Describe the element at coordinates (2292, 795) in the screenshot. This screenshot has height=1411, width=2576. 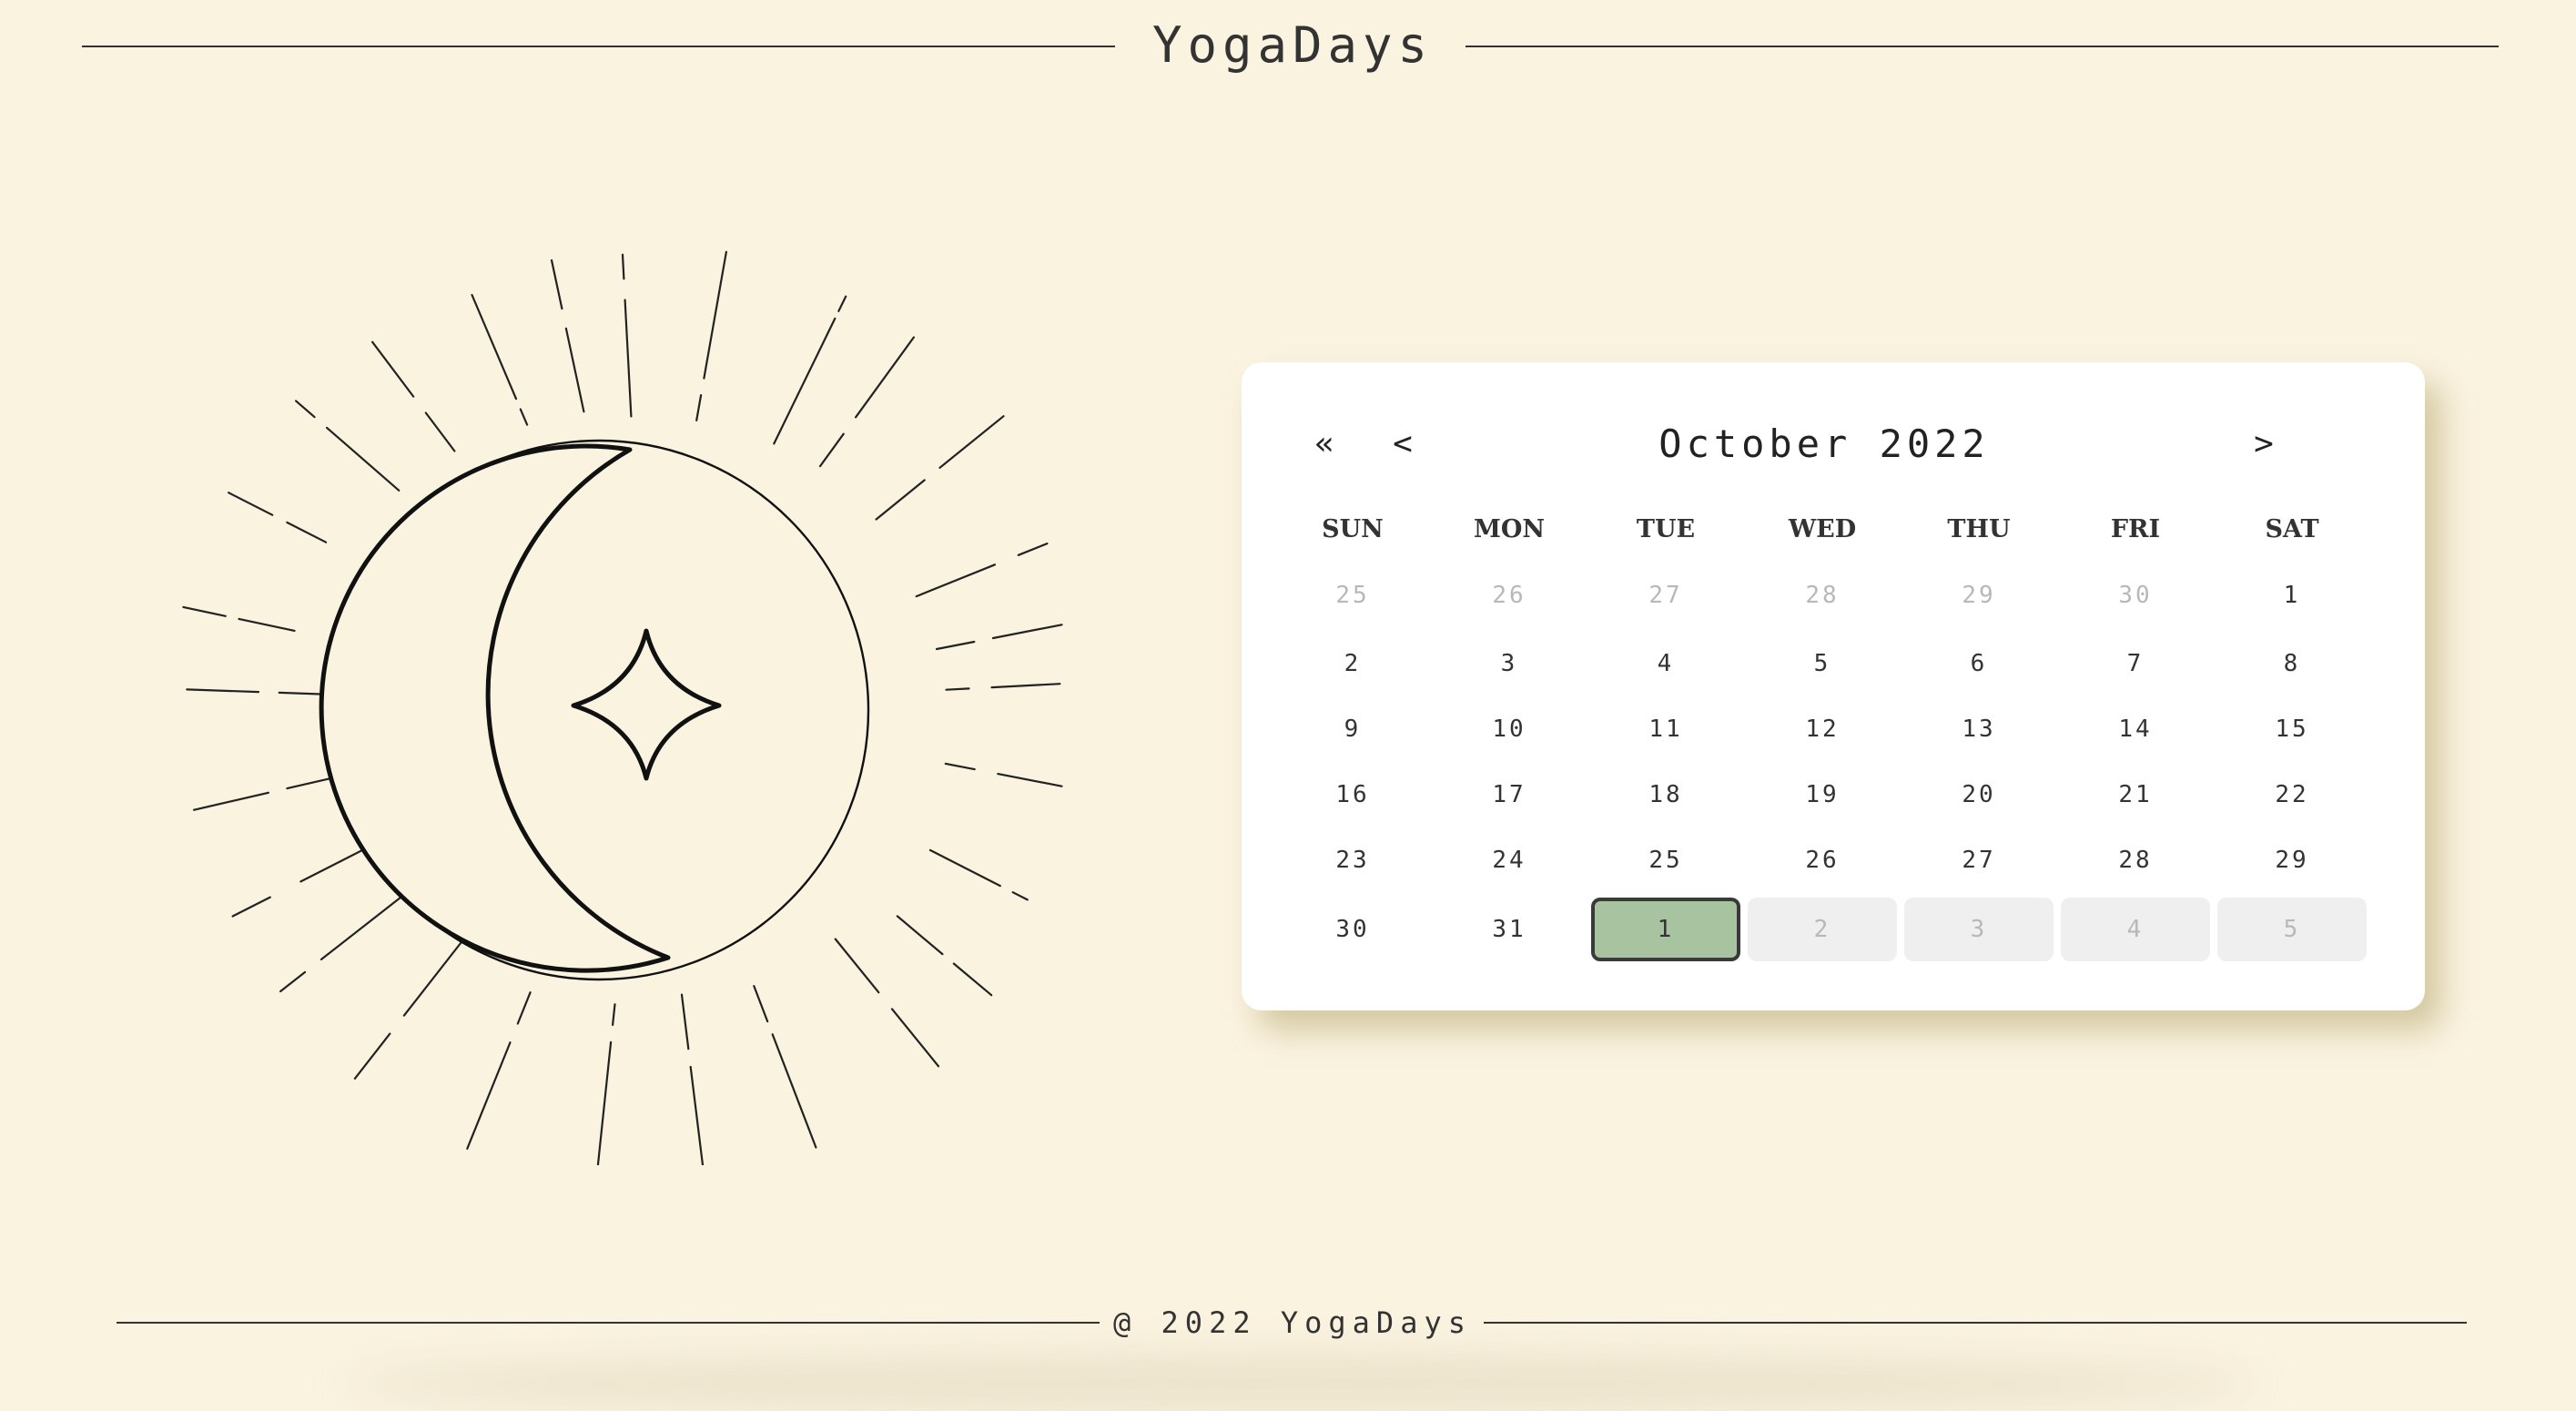
I see `calendar-day: 22` at that location.